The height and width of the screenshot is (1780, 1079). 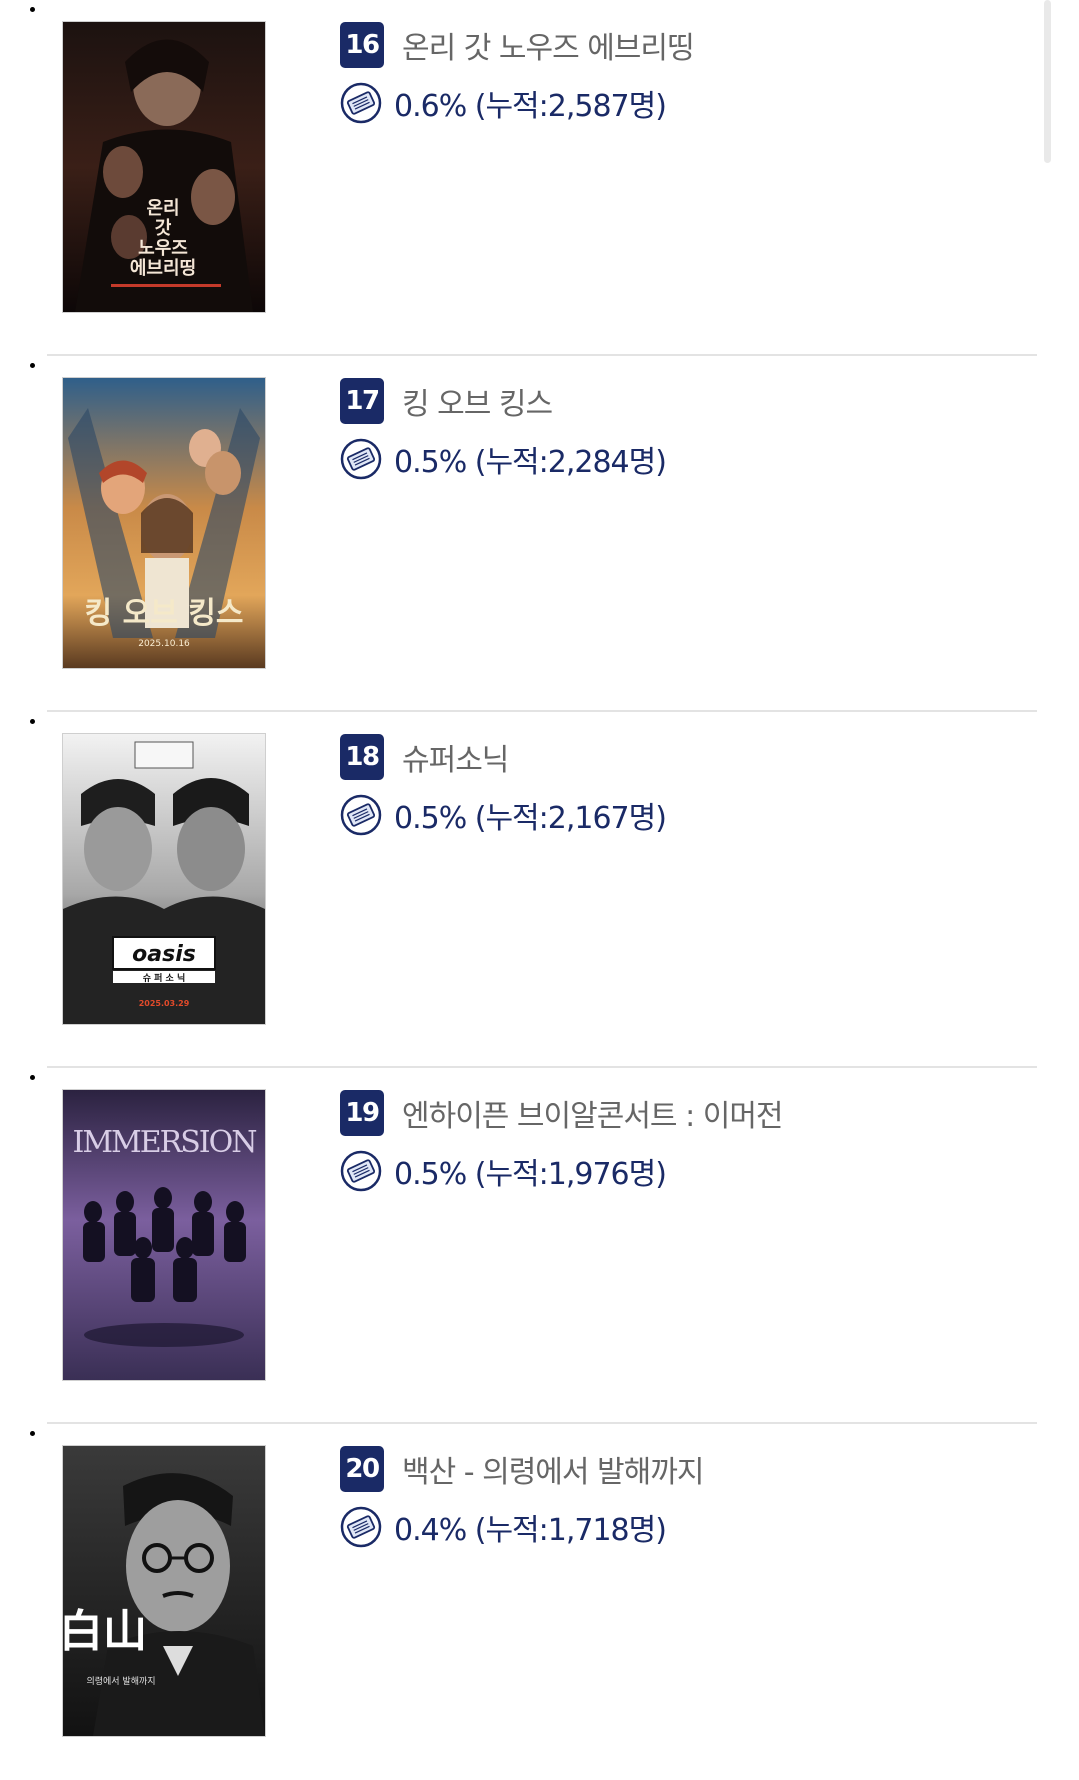 I want to click on poster-image: IMMERSION, so click(x=164, y=1235).